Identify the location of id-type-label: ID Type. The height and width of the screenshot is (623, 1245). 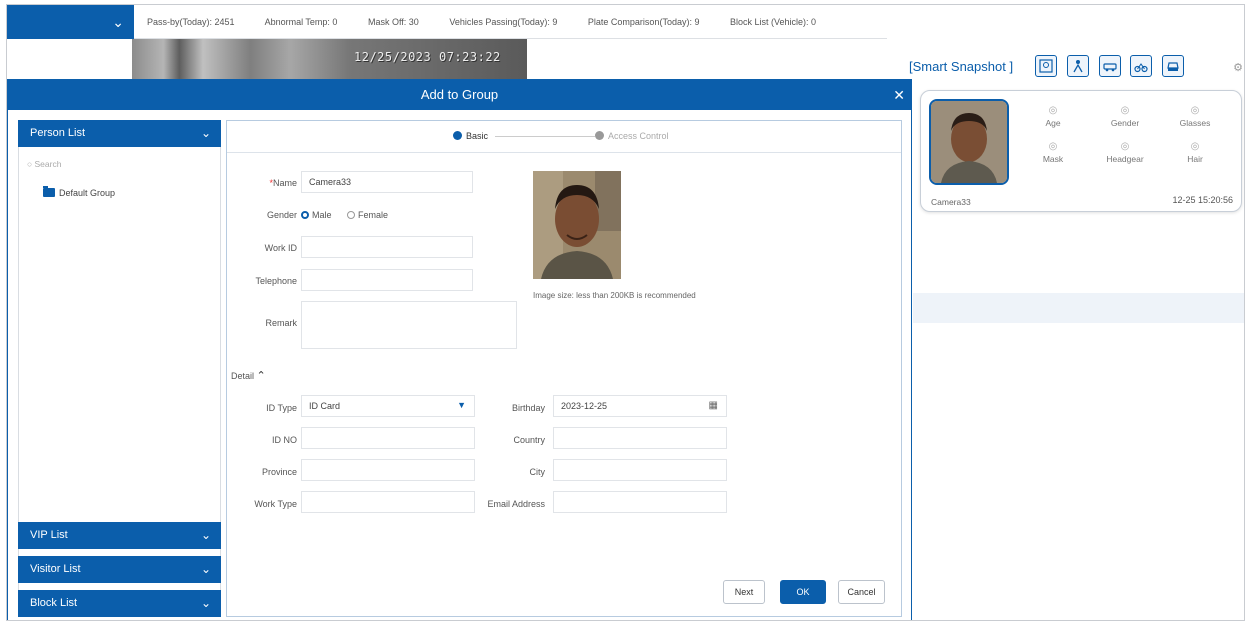
(281, 408).